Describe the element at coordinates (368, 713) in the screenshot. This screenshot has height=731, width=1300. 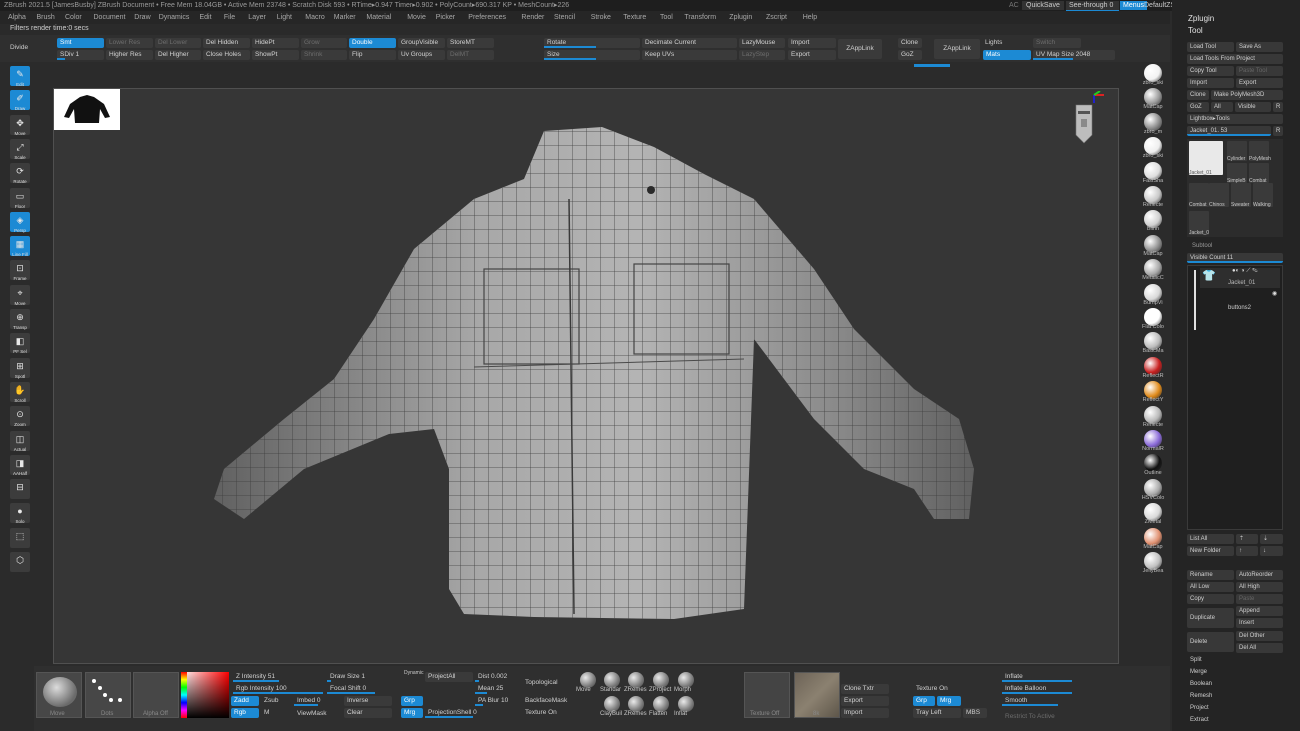
I see `clear-button: Clear` at that location.